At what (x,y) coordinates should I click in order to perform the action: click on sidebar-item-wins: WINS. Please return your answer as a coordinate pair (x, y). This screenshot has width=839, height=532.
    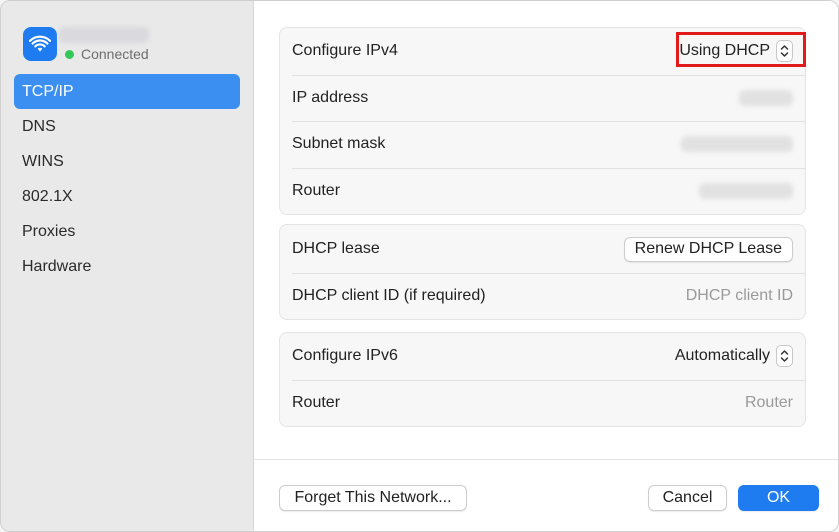
    Looking at the image, I should click on (127, 161).